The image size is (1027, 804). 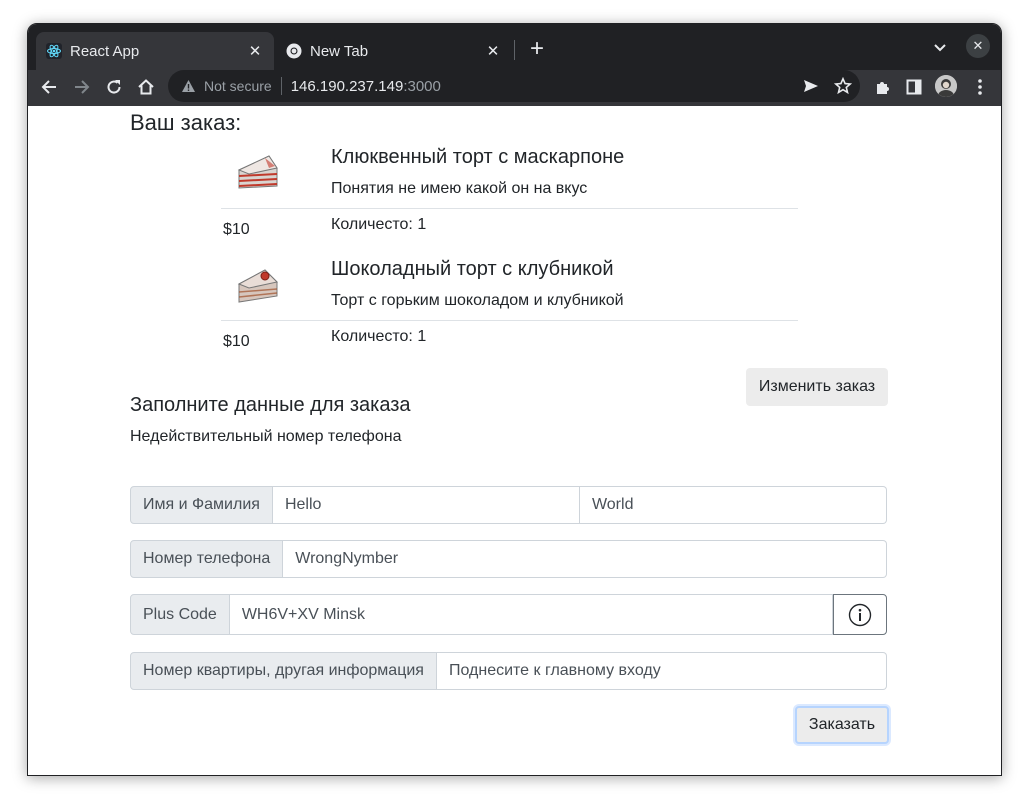 What do you see at coordinates (477, 300) in the screenshot?
I see `item-description: Торт с горьким шоколадом и клубникой` at bounding box center [477, 300].